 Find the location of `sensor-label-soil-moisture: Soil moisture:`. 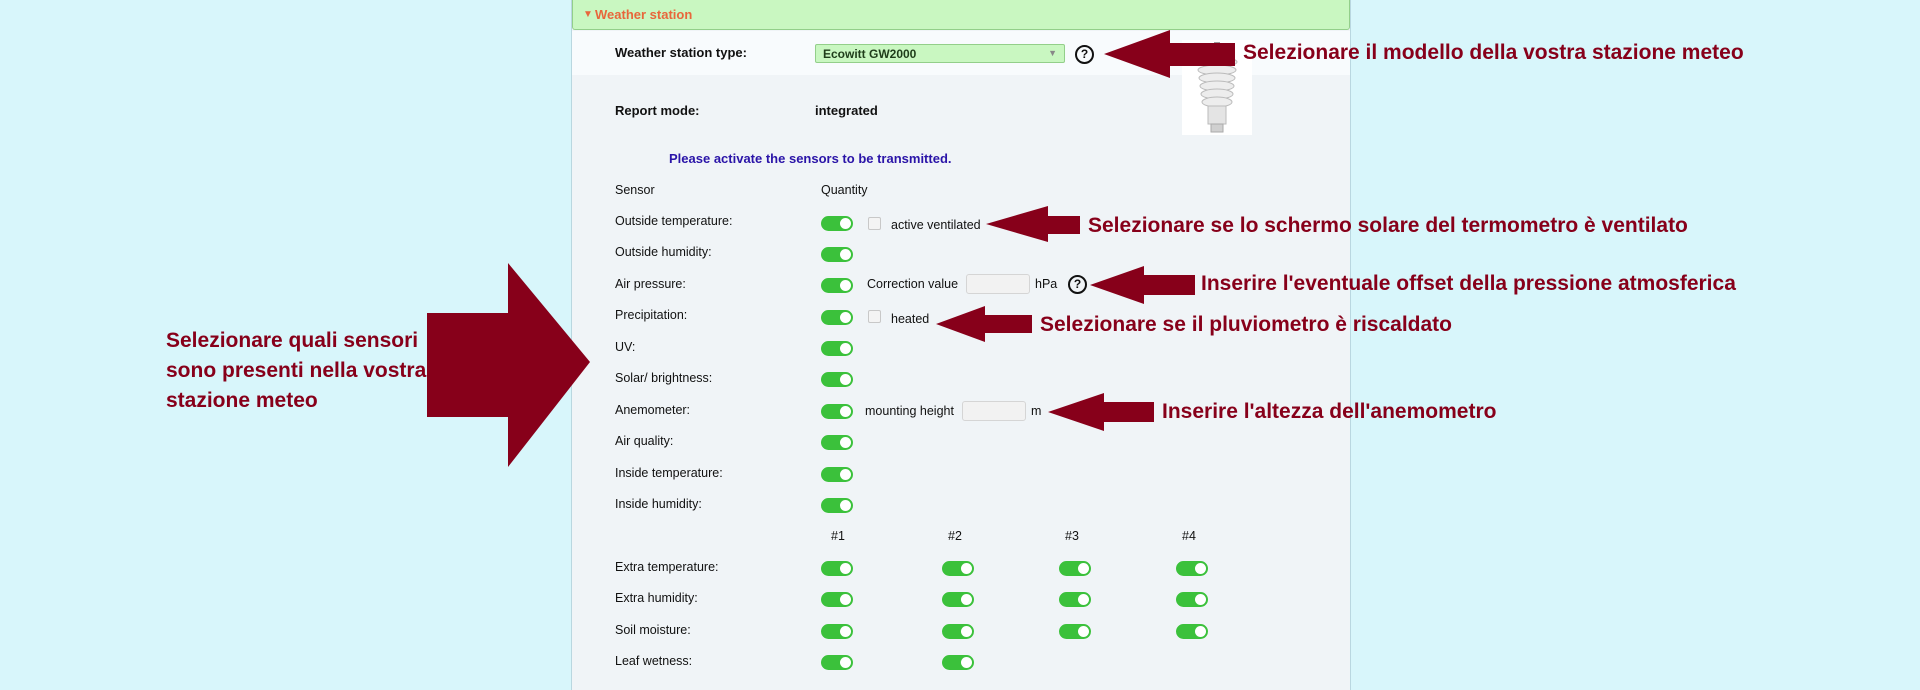

sensor-label-soil-moisture: Soil moisture: is located at coordinates (653, 630).